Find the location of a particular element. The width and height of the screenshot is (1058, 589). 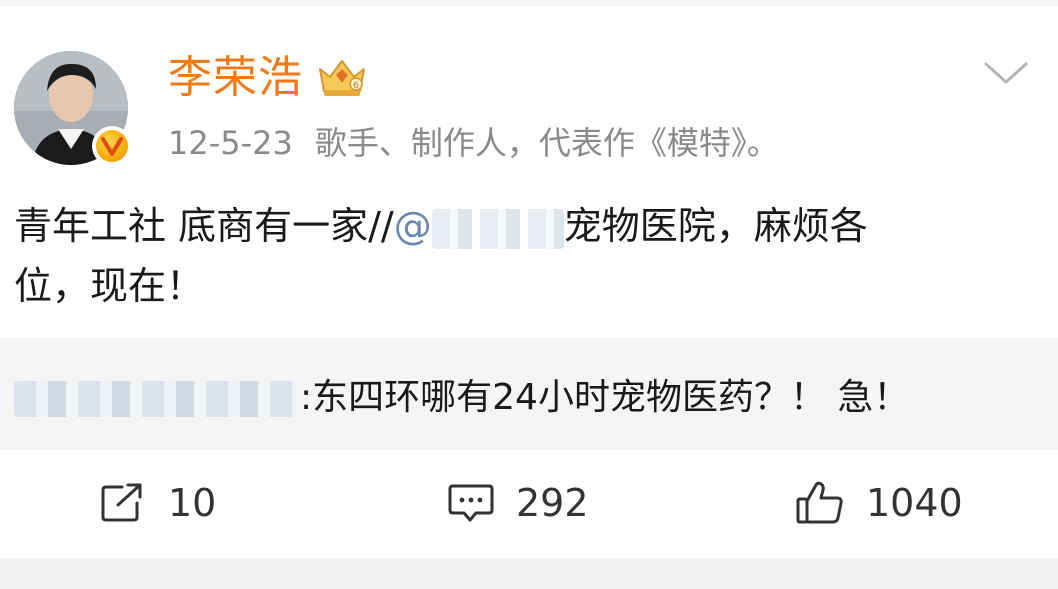

repost-line: :东四环哪有24小时宠物医药？！ 急！ is located at coordinates (461, 398).